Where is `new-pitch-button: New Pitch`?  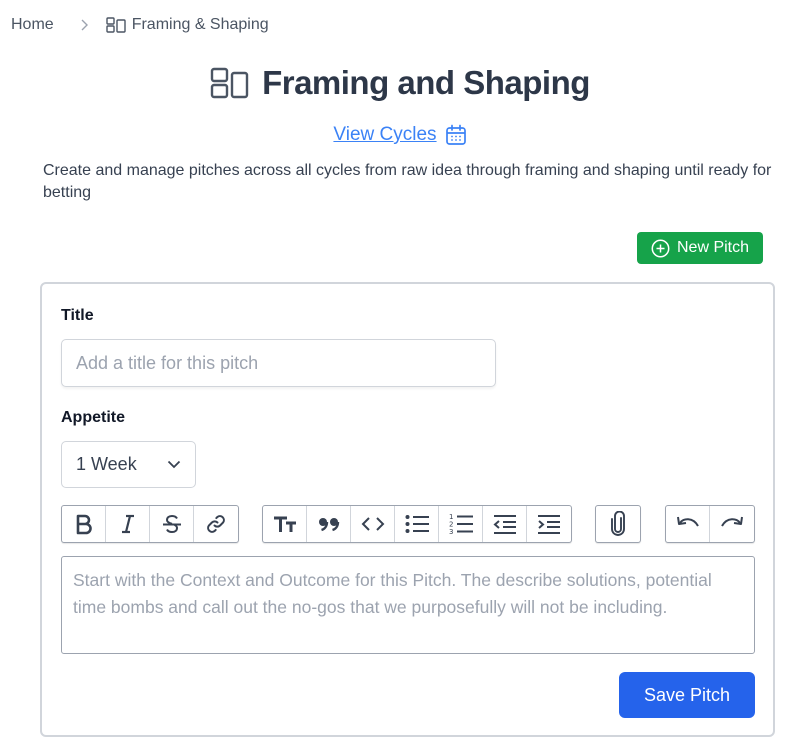 new-pitch-button: New Pitch is located at coordinates (700, 248).